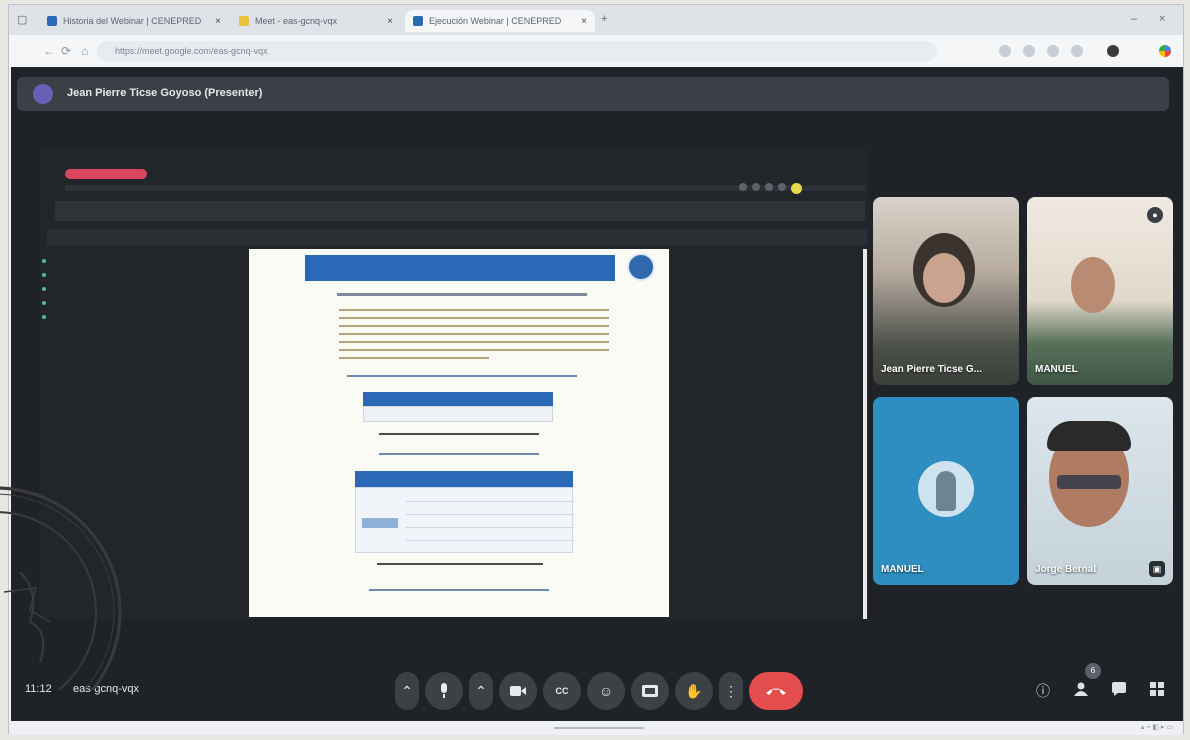 This screenshot has height=740, width=1190. I want to click on video-options-button: ⌃, so click(481, 691).